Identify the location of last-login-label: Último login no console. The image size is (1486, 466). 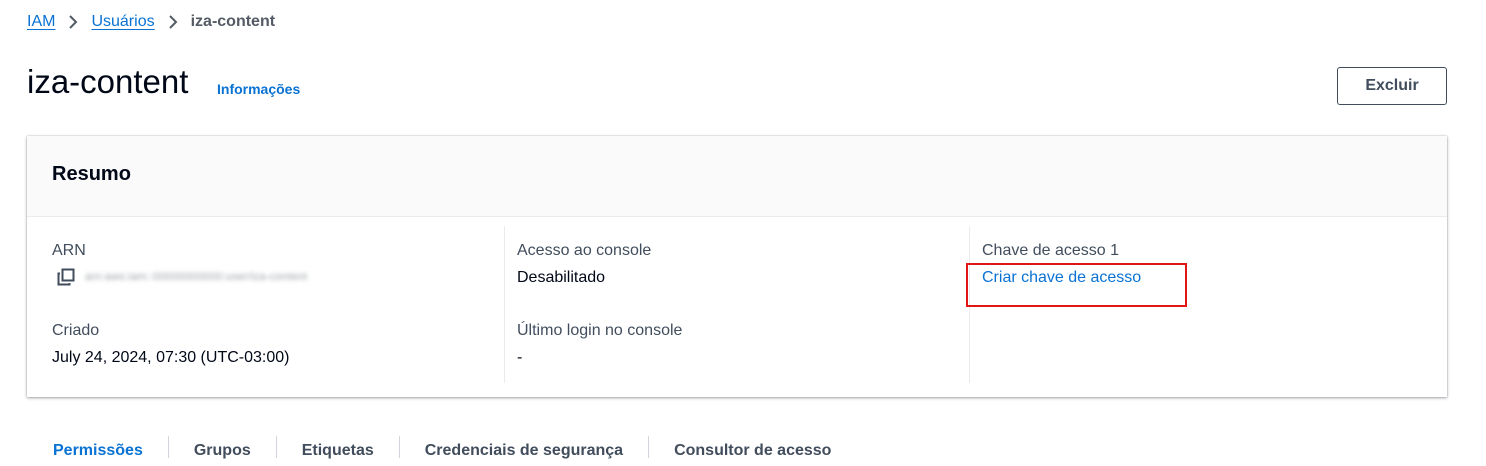
(600, 330).